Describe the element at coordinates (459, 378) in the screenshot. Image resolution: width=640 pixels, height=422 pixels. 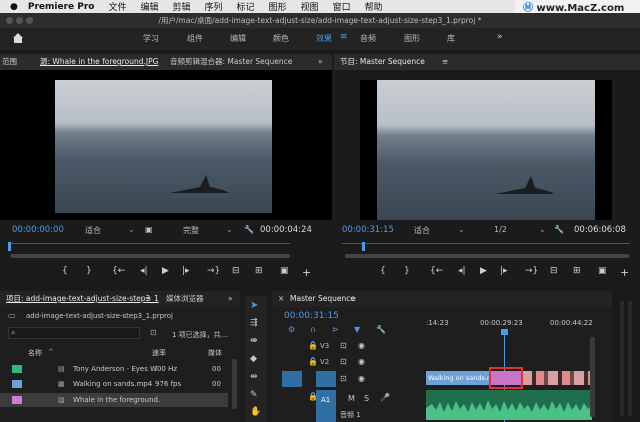
I see `video-clip: Walking on sands.mp4` at that location.